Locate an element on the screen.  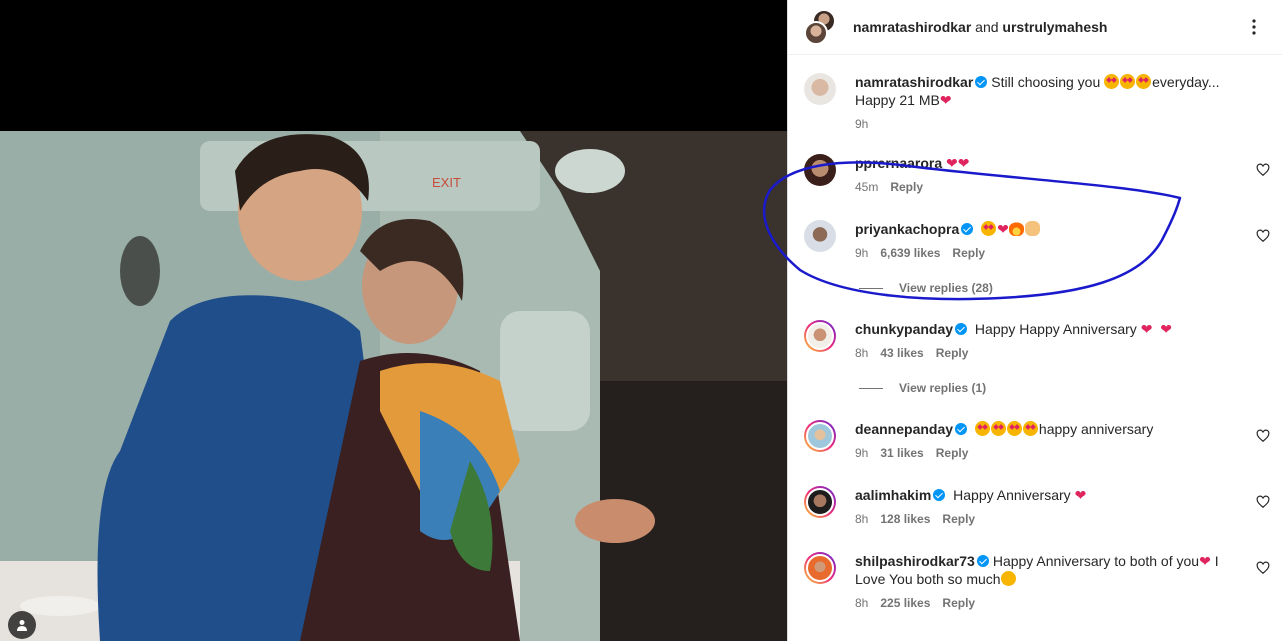
comment-username: pprernaarora is located at coordinates (898, 163).